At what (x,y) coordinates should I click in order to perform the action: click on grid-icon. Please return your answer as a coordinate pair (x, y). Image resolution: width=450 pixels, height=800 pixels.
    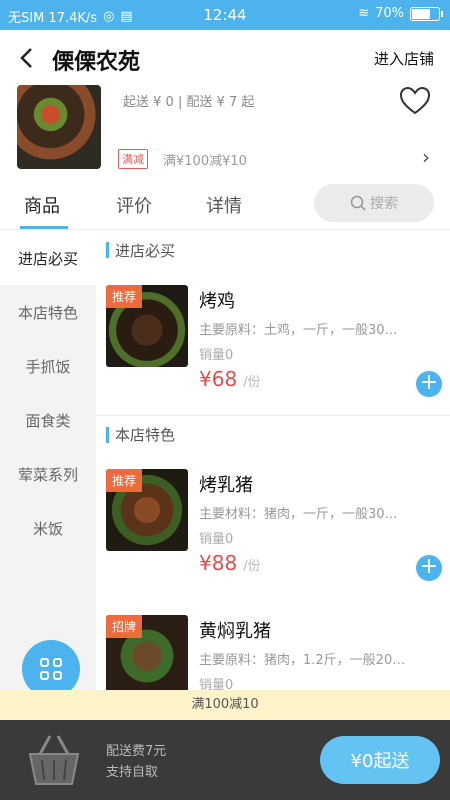
    Looking at the image, I should click on (51, 669).